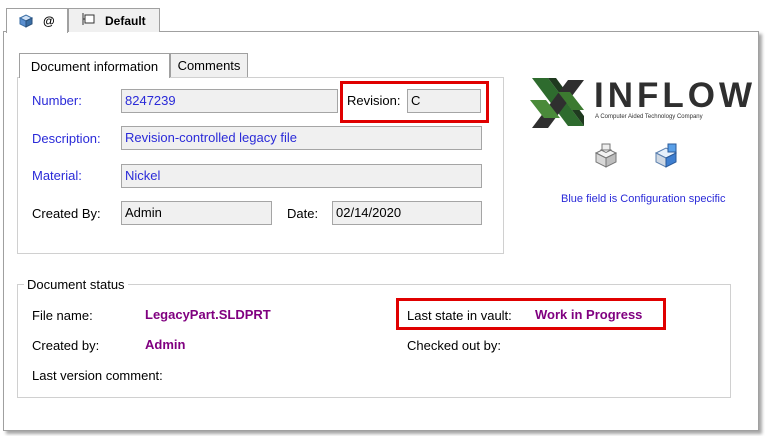 This screenshot has height=436, width=765. I want to click on created-by-field: Admin, so click(196, 213).